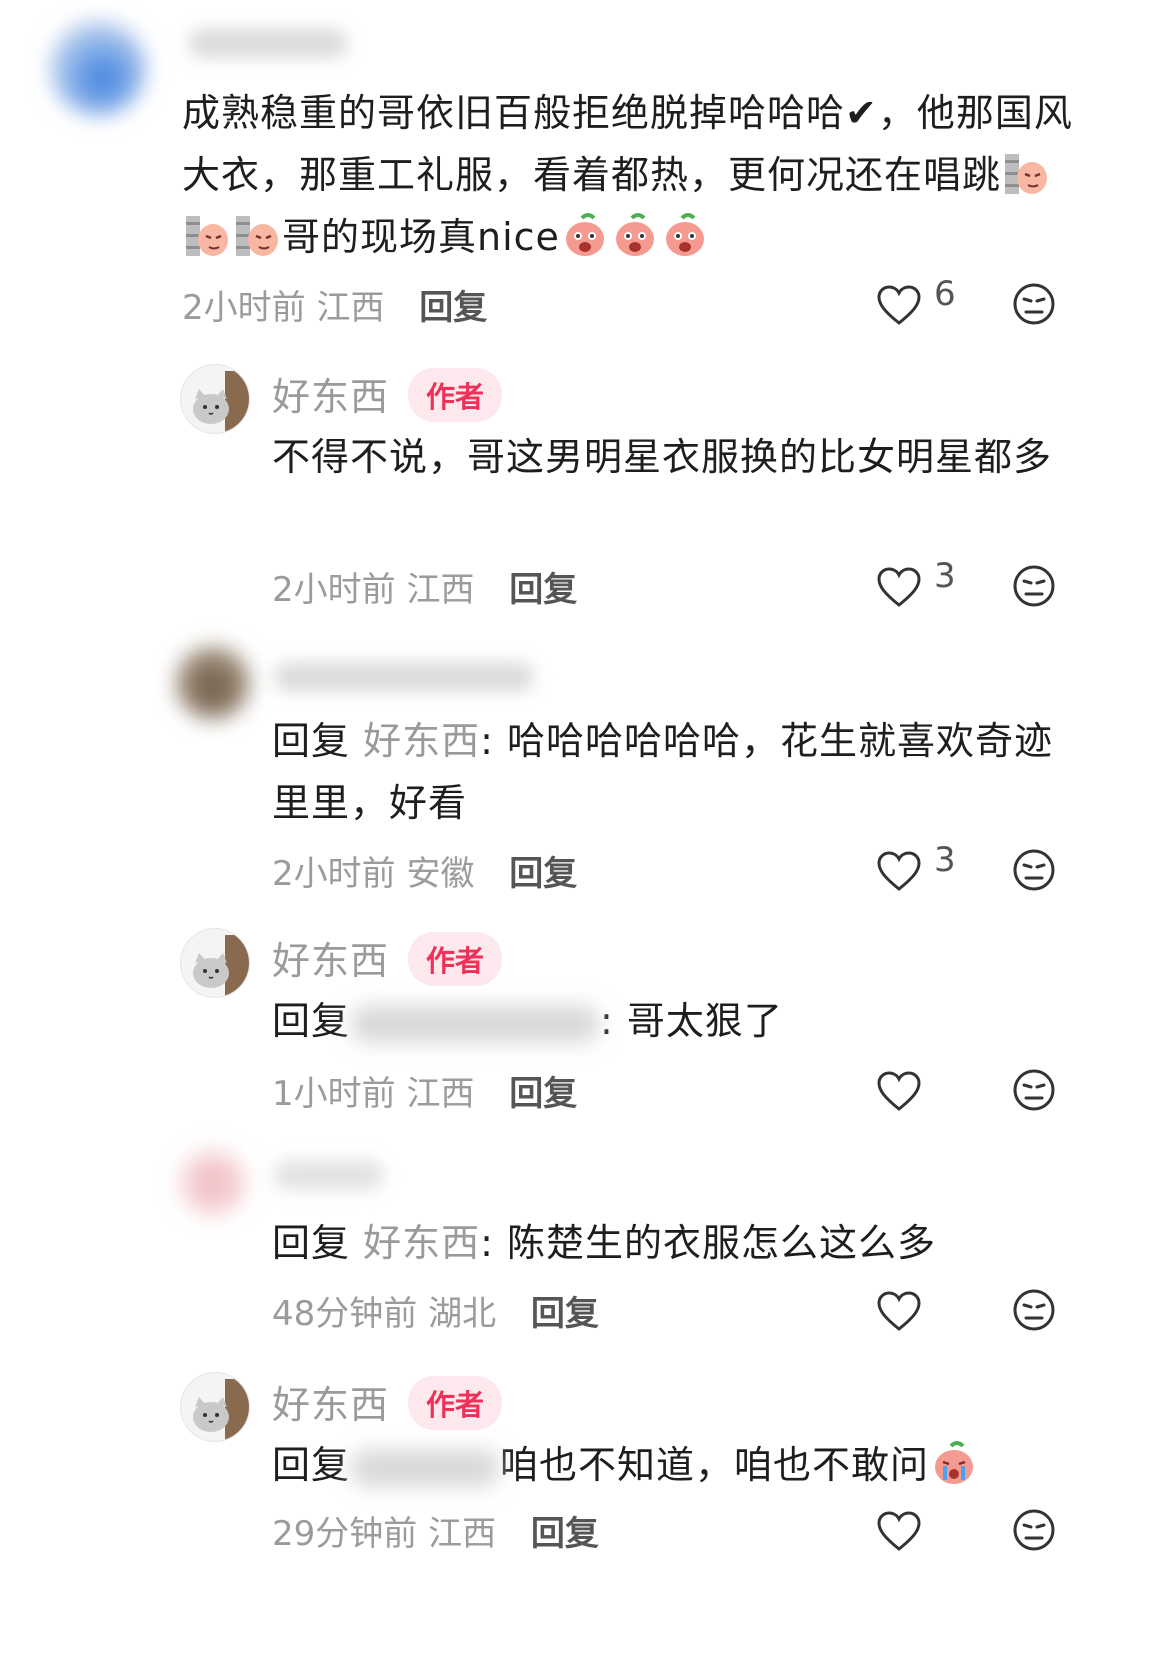 Image resolution: width=1169 pixels, height=1664 pixels. I want to click on reply-text: 咱也不知道，咱也不敢问, so click(715, 1465).